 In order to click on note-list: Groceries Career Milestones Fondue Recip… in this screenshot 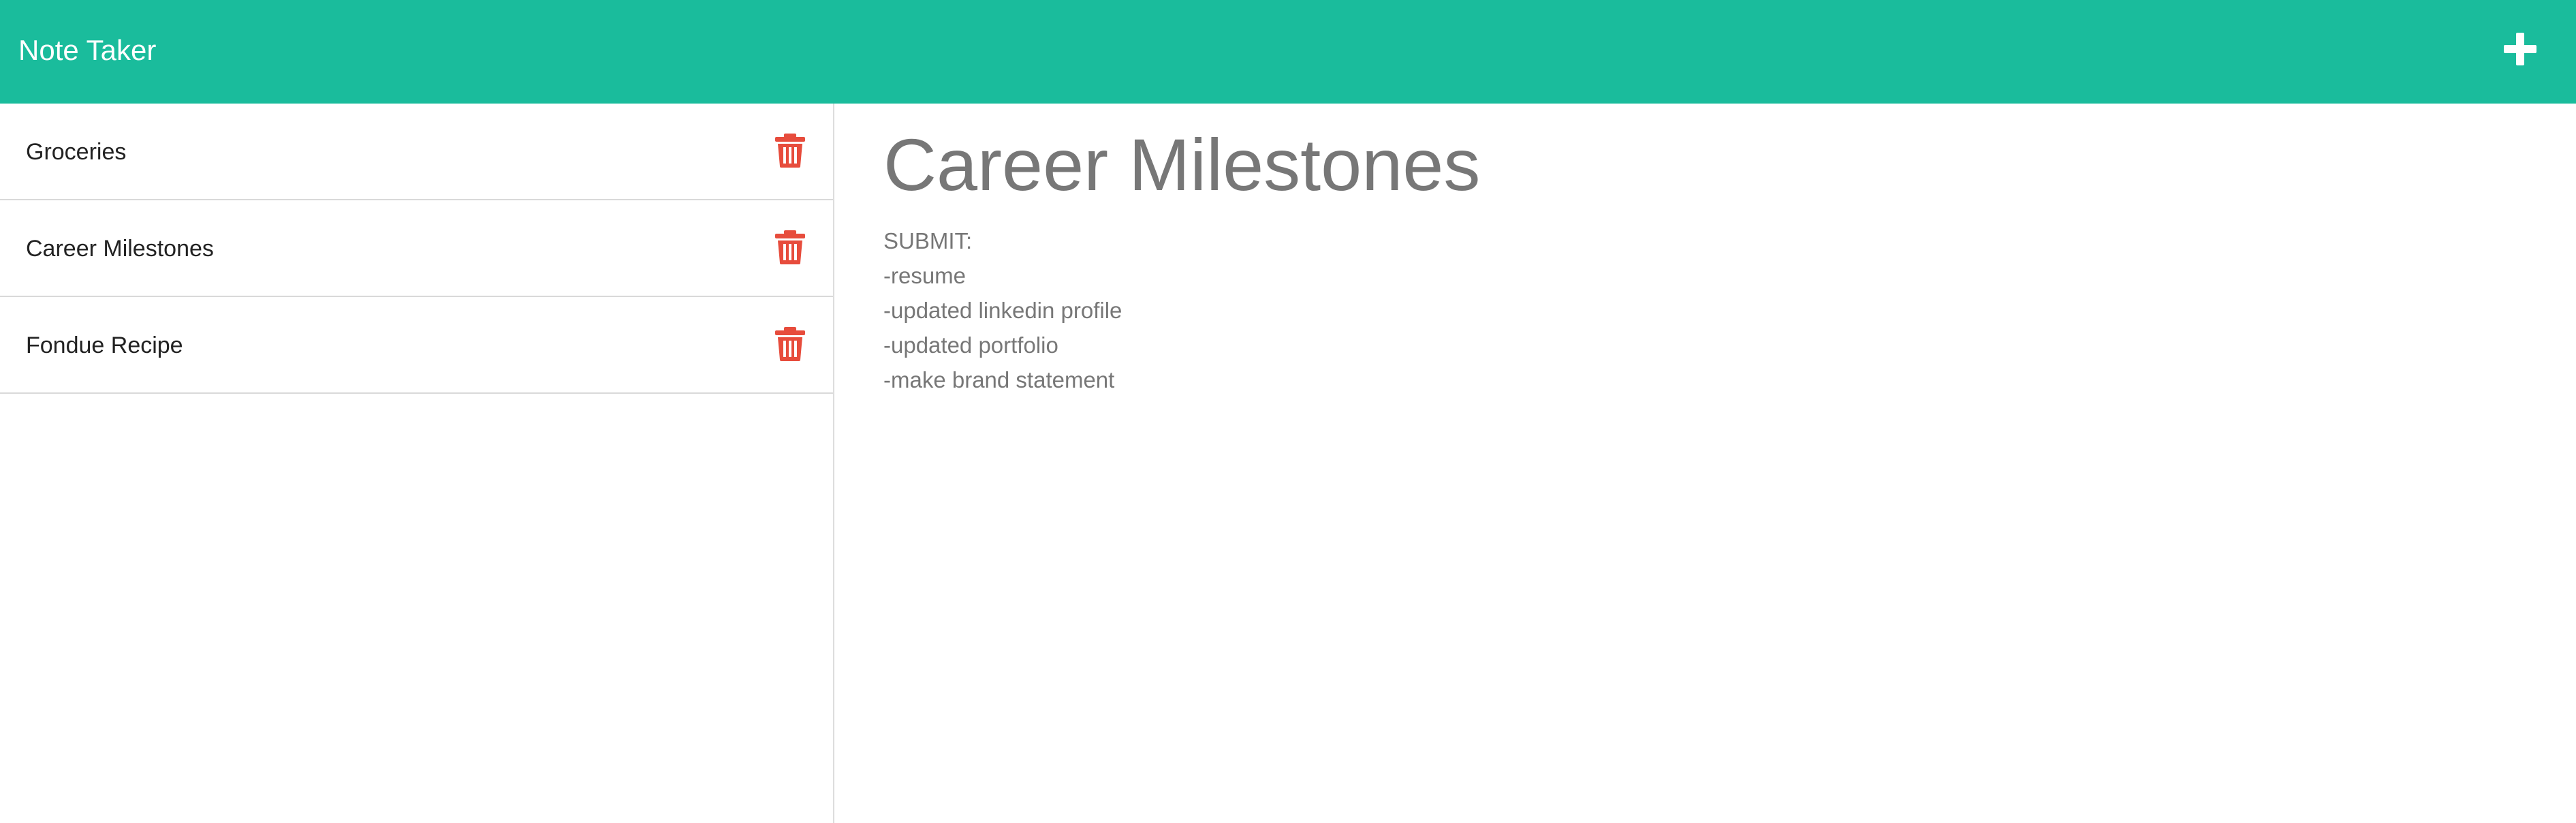, I will do `click(416, 249)`.